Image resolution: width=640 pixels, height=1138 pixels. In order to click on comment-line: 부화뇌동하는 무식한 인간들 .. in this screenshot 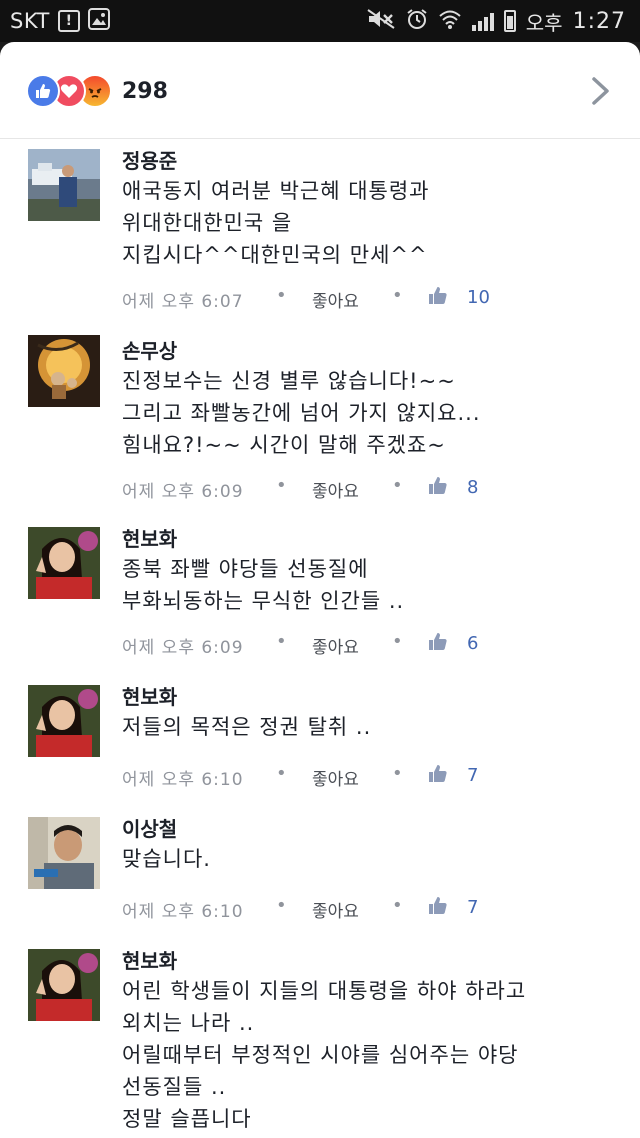, I will do `click(263, 601)`.